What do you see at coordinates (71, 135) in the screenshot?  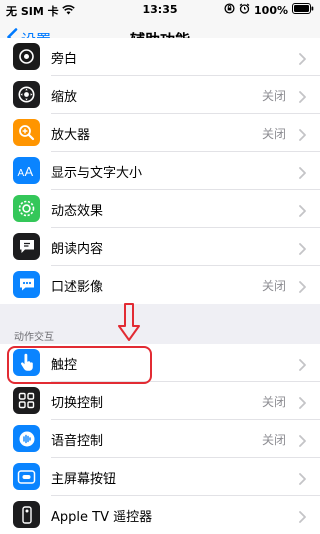 I see `setting-label: 放大器` at bounding box center [71, 135].